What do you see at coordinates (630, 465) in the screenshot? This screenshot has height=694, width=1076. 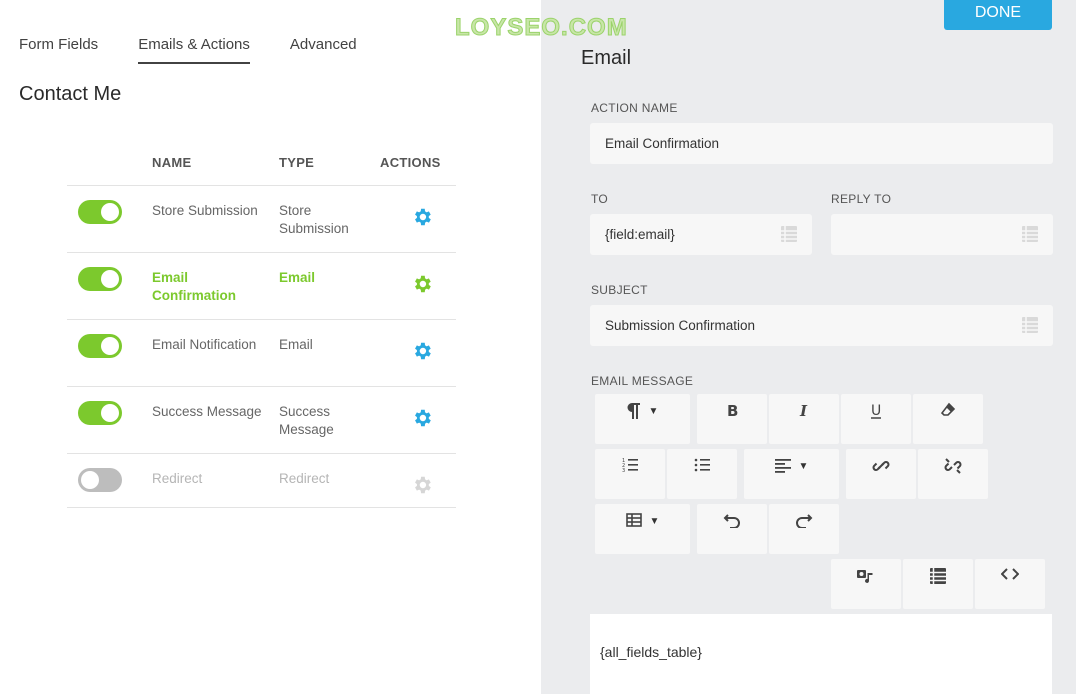 I see `ordered-list-icon: 123` at bounding box center [630, 465].